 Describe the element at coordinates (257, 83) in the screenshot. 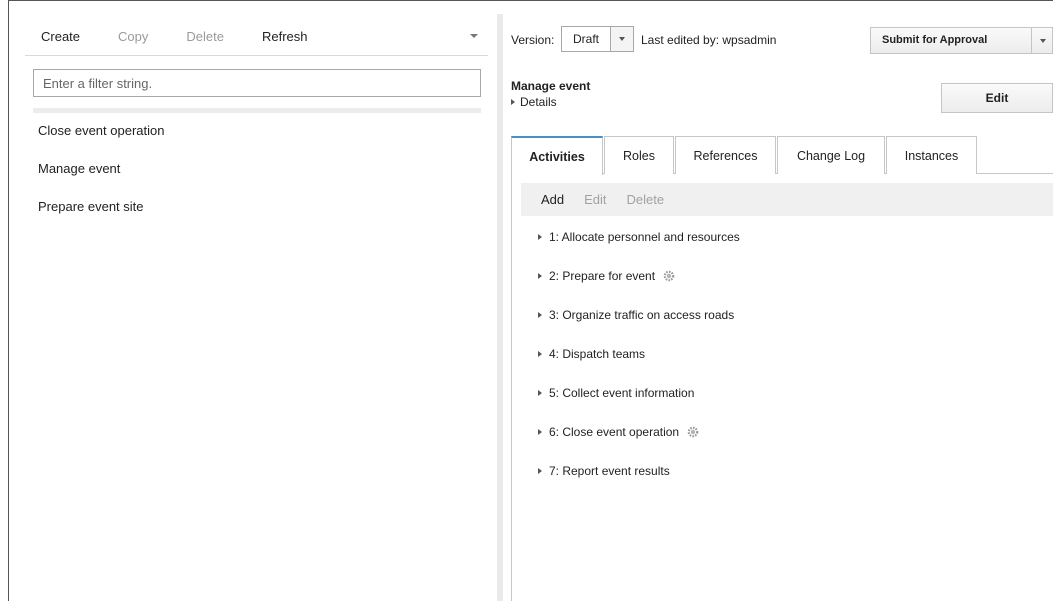

I see `filter-input` at that location.